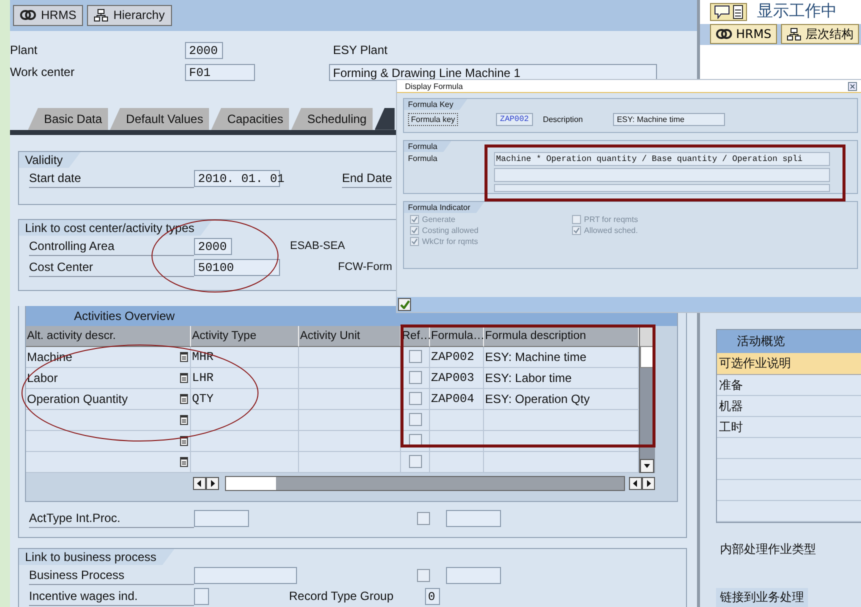 The width and height of the screenshot is (861, 607). What do you see at coordinates (439, 219) in the screenshot?
I see `checkbox-label: Generate` at bounding box center [439, 219].